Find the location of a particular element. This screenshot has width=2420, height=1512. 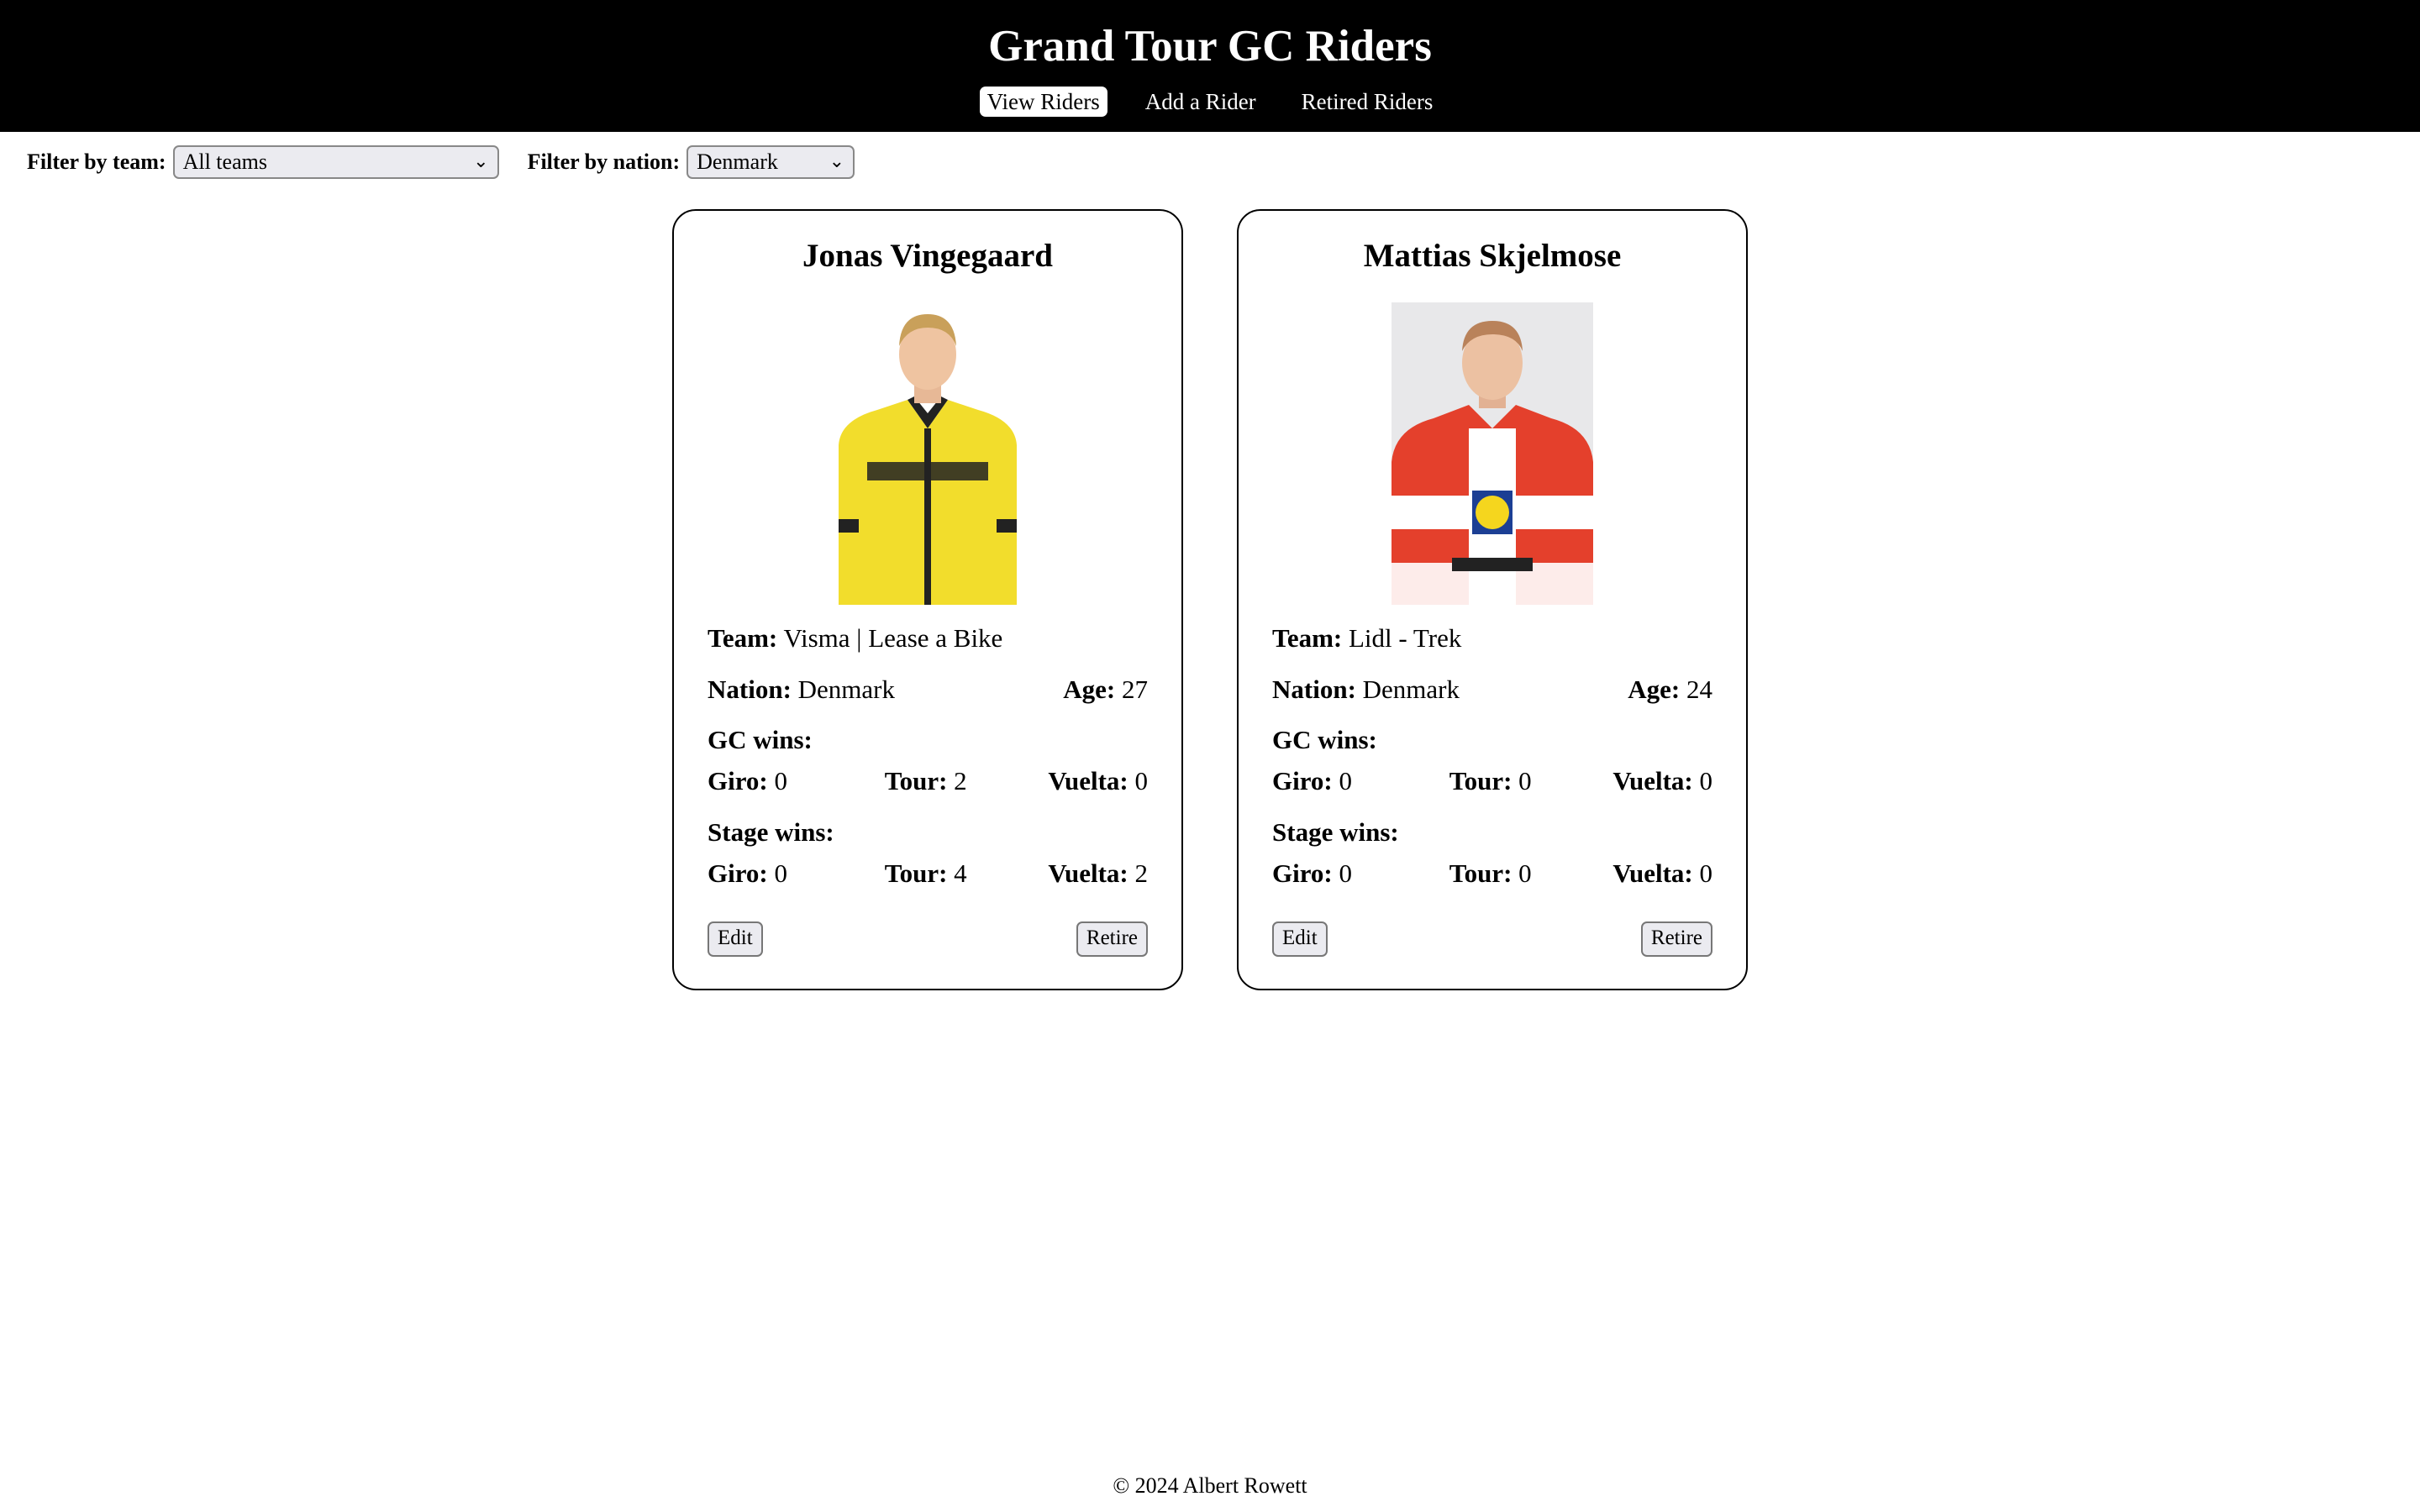

nav-view-riders: View Riders is located at coordinates (1043, 102).